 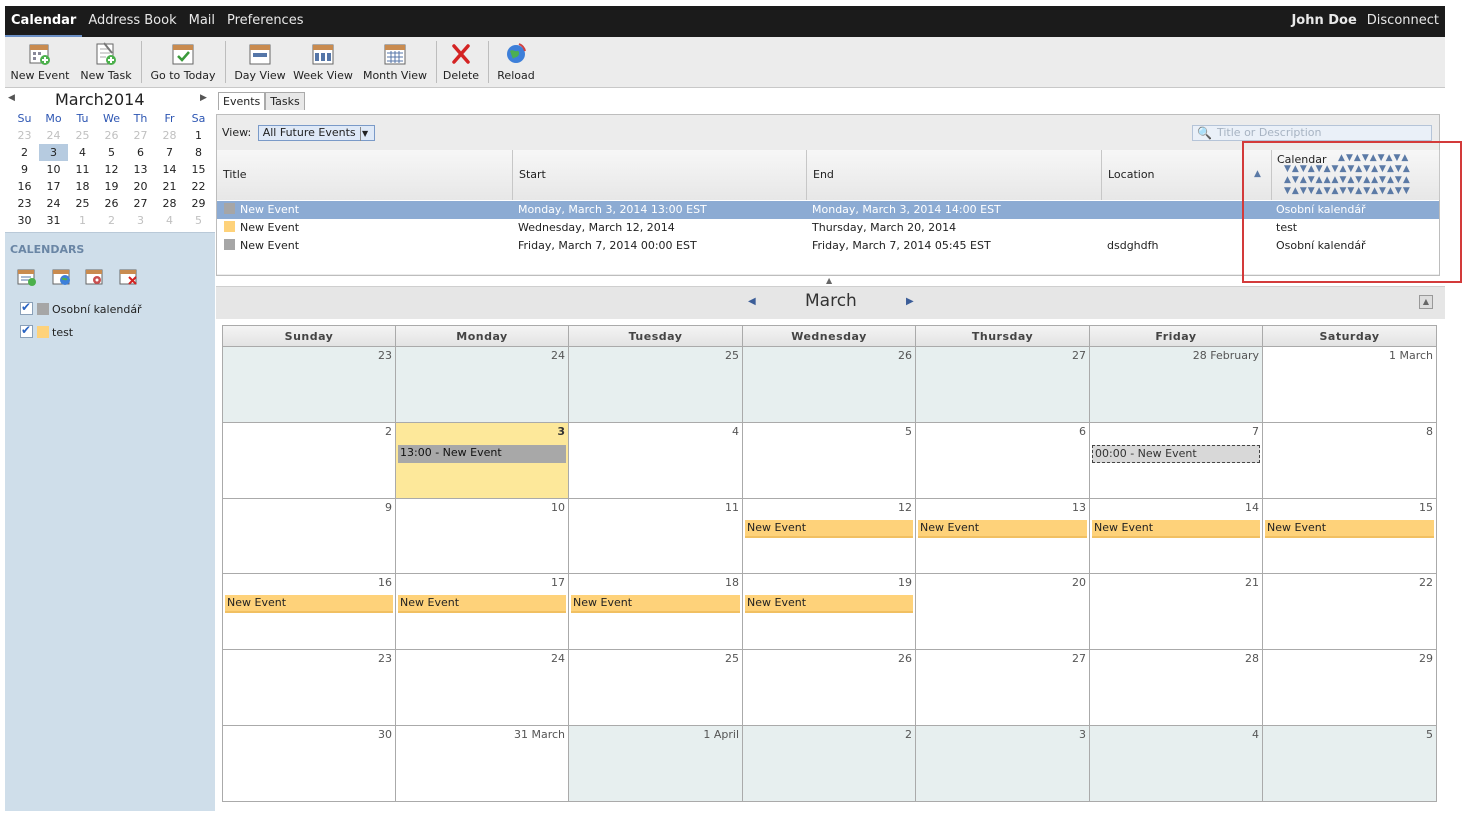 What do you see at coordinates (44, 21) in the screenshot?
I see `nav-calendar: Calendar` at bounding box center [44, 21].